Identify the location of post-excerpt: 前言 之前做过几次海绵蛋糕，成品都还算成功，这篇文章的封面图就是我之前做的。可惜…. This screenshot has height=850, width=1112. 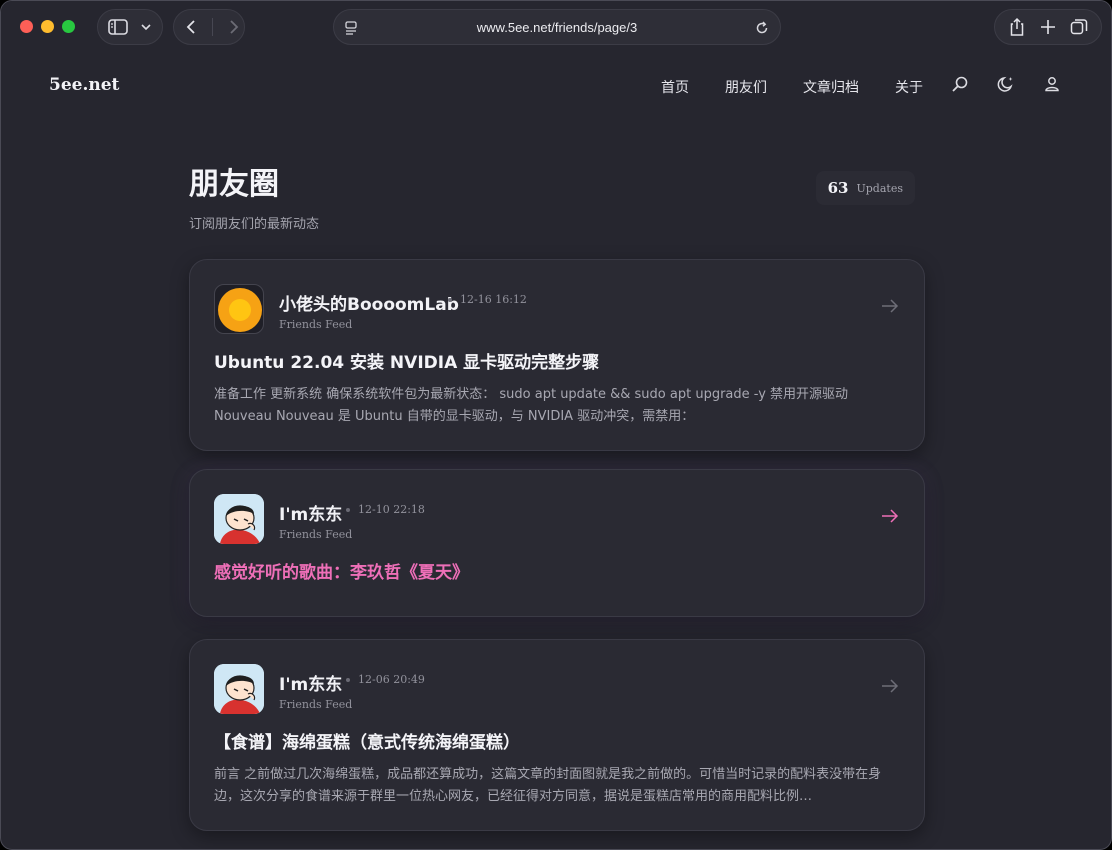
(548, 785).